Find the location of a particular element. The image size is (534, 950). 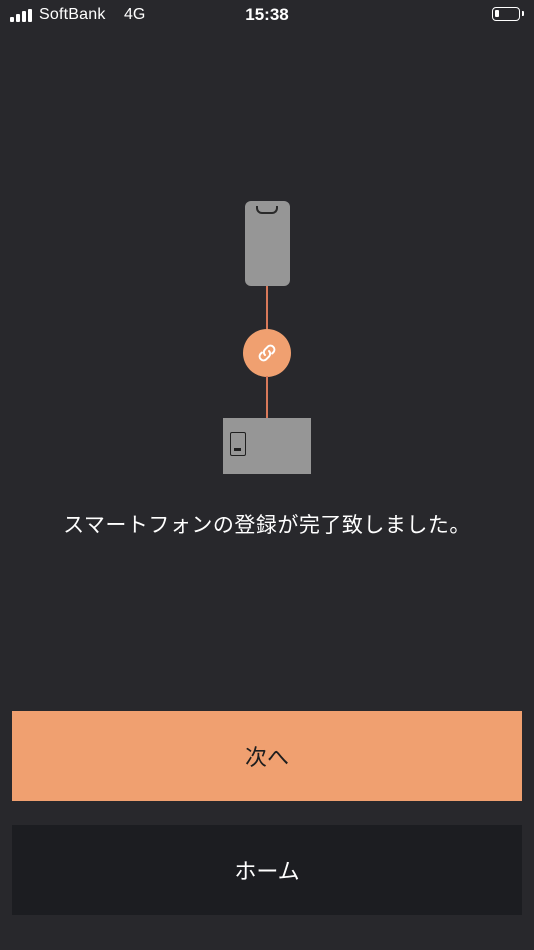

connector-line-bottom is located at coordinates (267, 397).